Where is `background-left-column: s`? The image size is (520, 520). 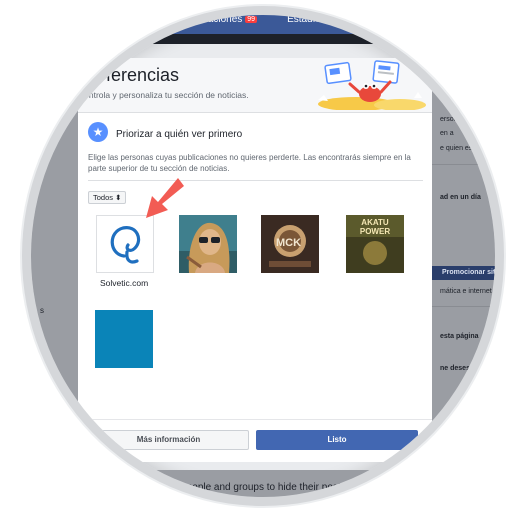
background-left-column: s is located at coordinates (54, 270).